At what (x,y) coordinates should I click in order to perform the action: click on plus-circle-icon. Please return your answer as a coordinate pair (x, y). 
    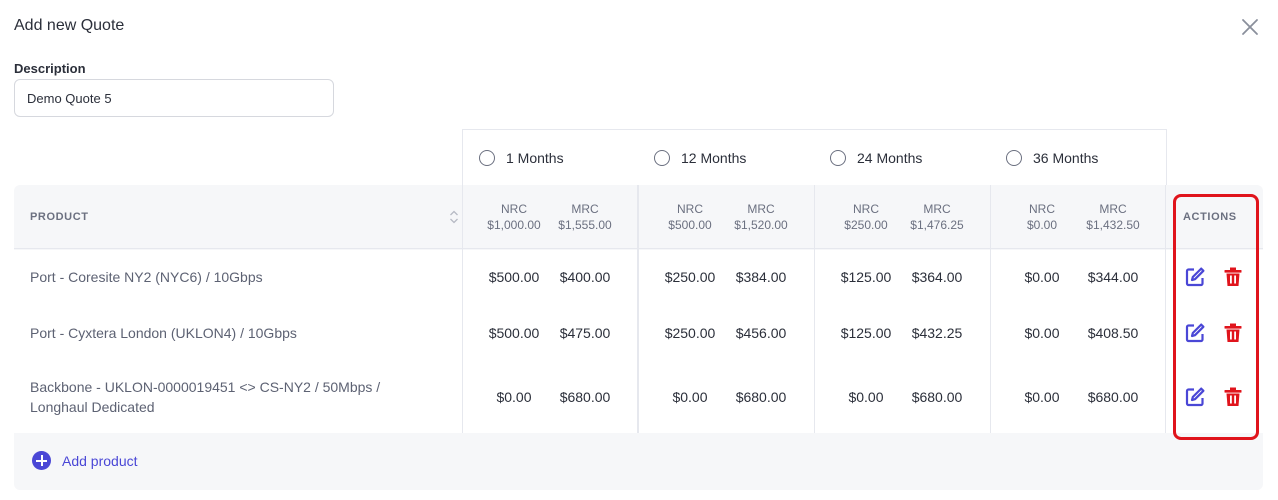
    Looking at the image, I should click on (41, 460).